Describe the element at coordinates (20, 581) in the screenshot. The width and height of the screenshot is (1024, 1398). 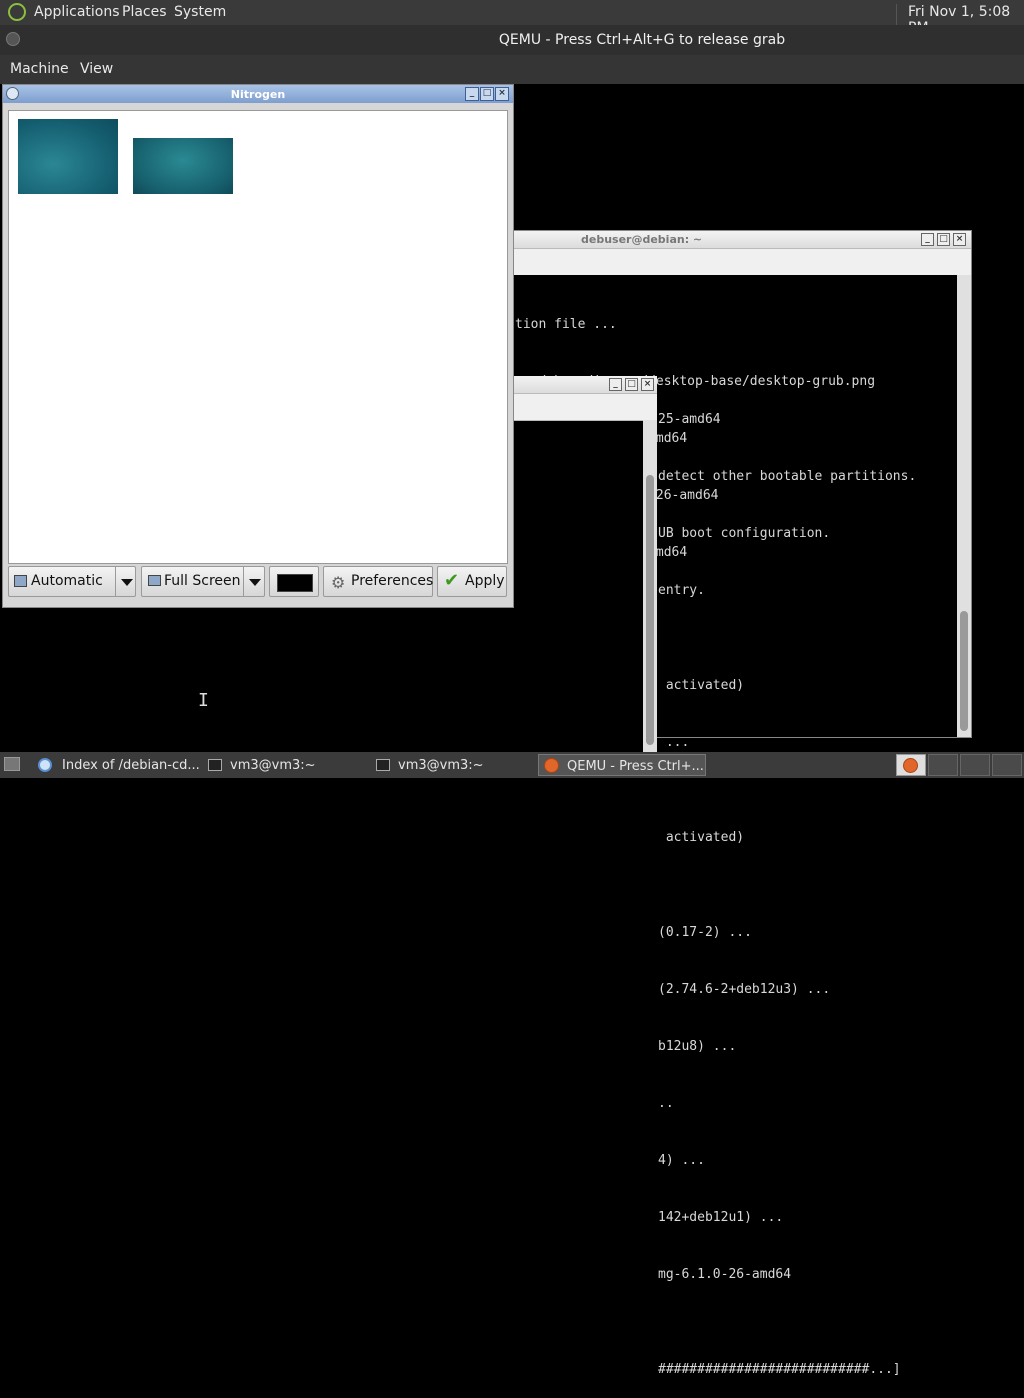
I see `image-icon` at that location.